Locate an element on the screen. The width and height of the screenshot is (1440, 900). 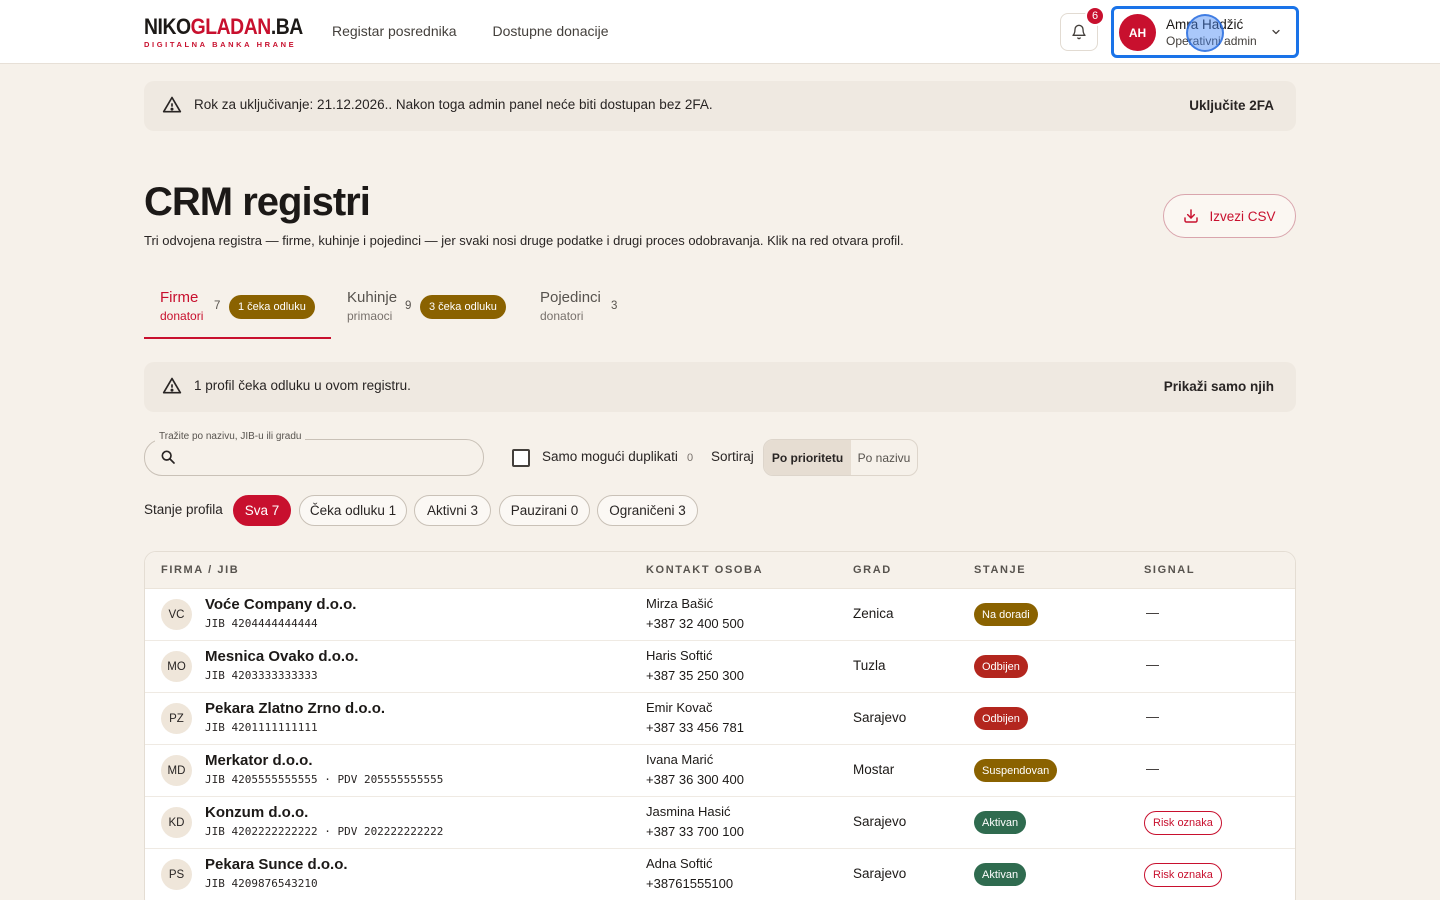
notification-count-badge: 6 is located at coordinates (1095, 16).